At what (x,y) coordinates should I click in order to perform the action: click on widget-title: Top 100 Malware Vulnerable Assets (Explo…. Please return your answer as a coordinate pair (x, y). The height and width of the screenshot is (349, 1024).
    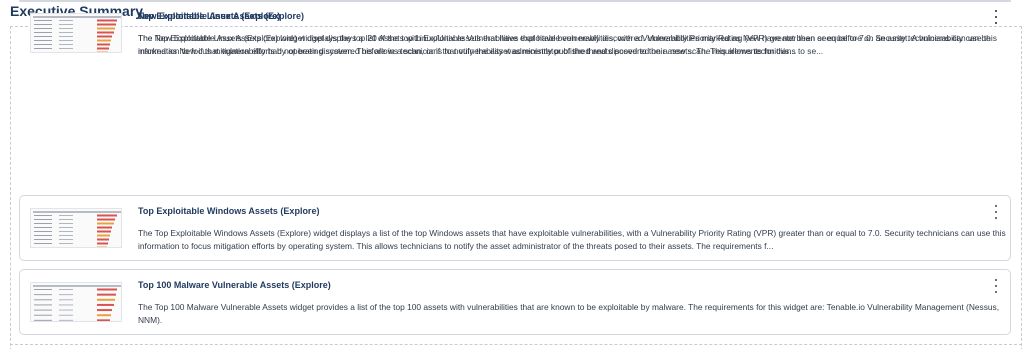
    Looking at the image, I should click on (234, 285).